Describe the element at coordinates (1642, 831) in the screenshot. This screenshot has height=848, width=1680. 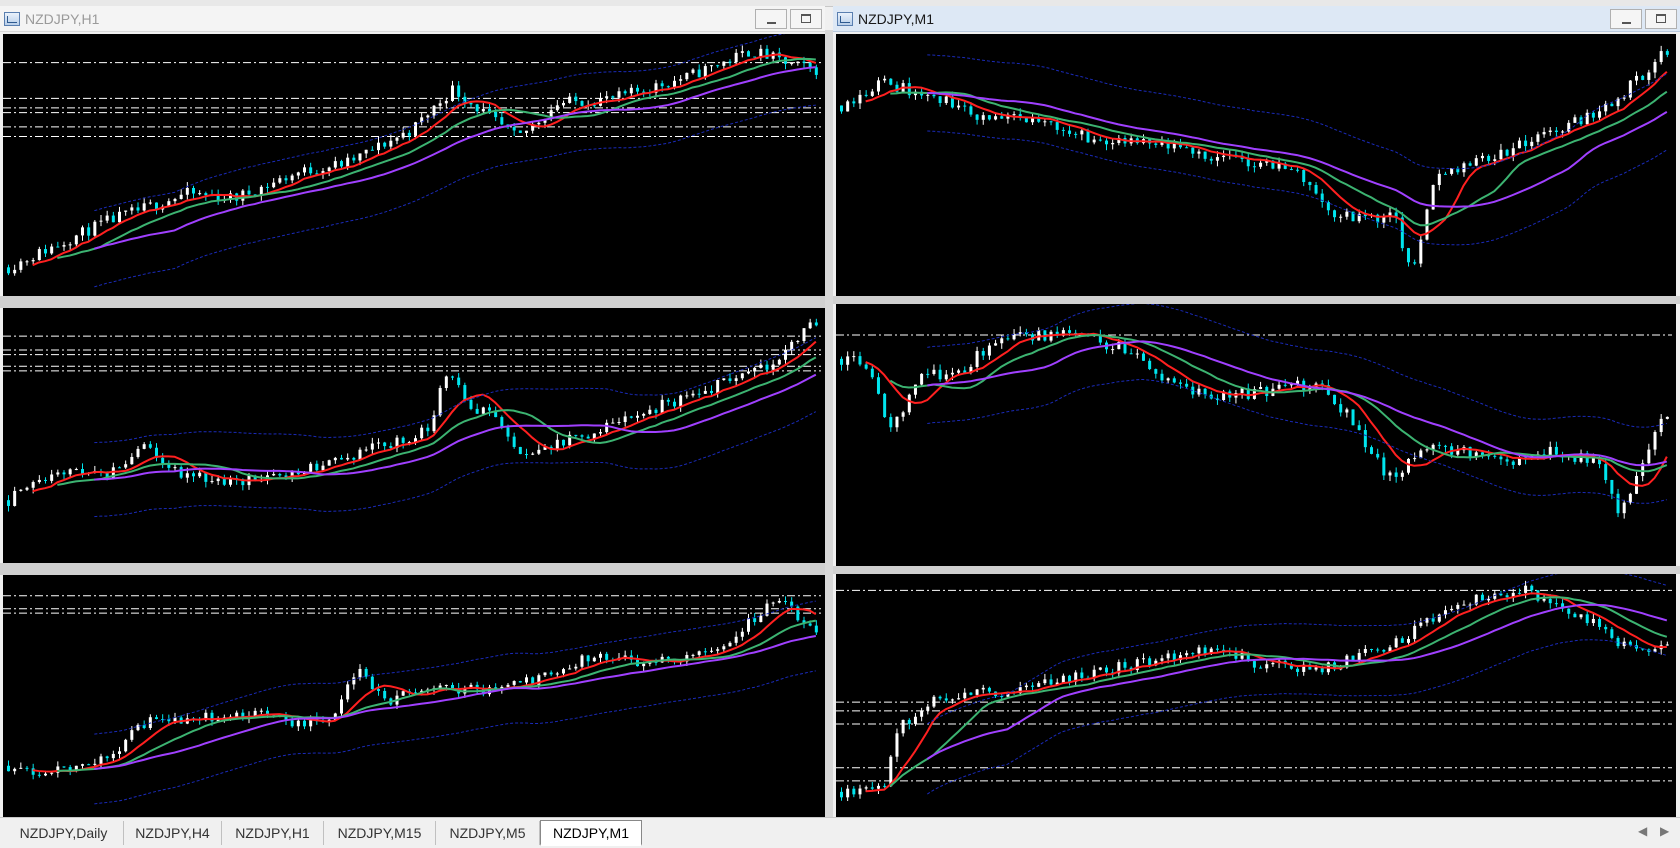
I see `scroll-left-icon: ◀` at that location.